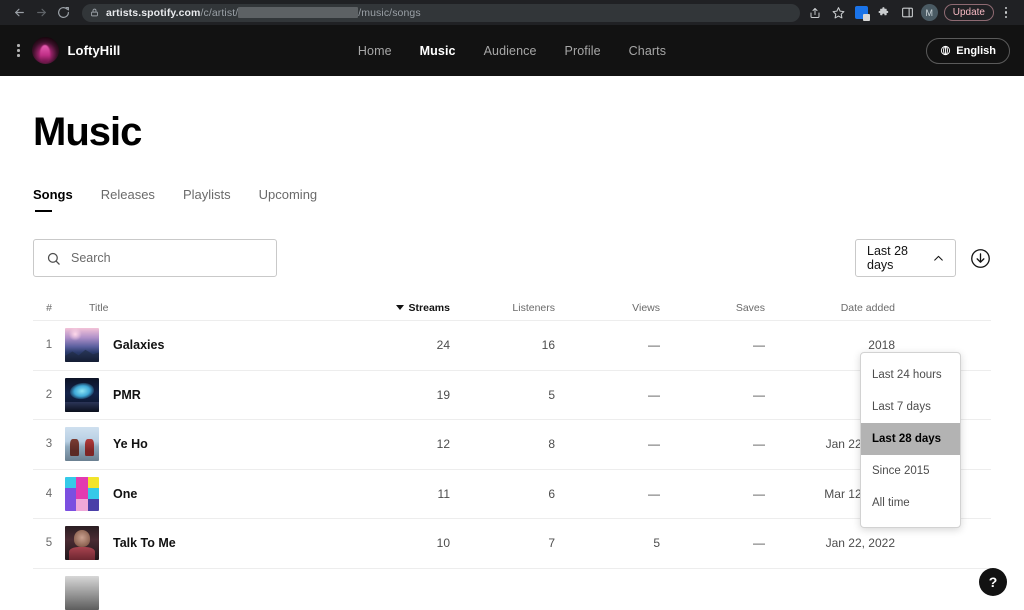 This screenshot has height=610, width=1024. Describe the element at coordinates (443, 493) in the screenshot. I see `cell-streams: 11` at that location.